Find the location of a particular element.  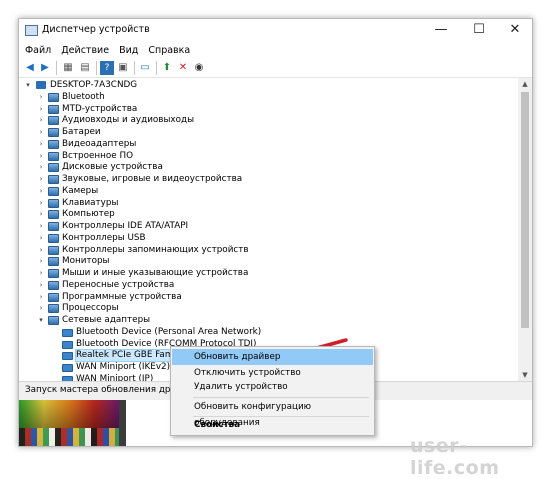

tree-category: › Звуковые, игровые и видеоустройства is located at coordinates (268, 179).